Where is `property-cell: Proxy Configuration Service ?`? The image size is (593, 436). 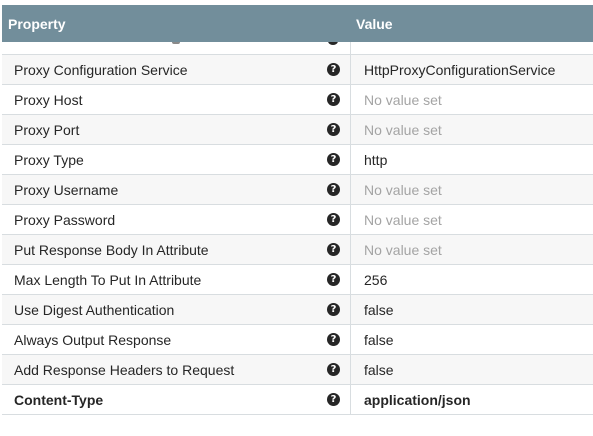
property-cell: Proxy Configuration Service ? is located at coordinates (176, 69).